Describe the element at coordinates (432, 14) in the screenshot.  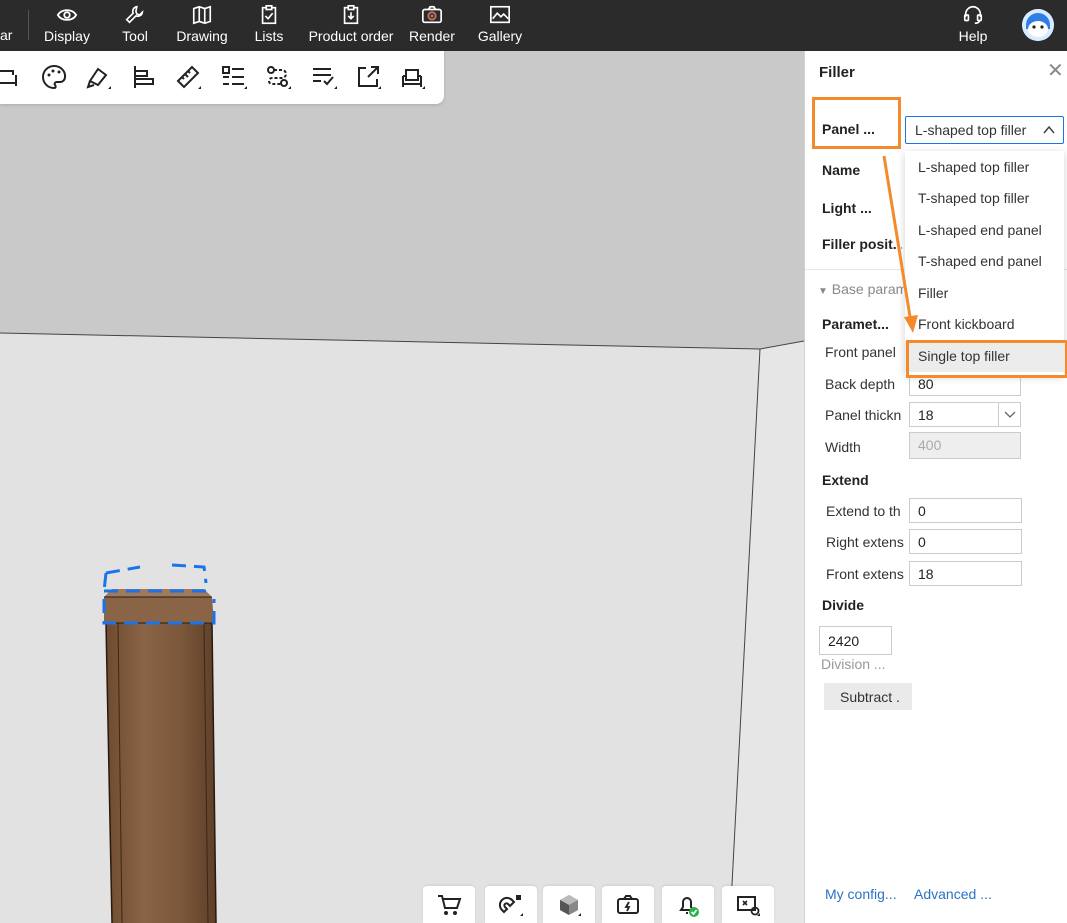
I see `camera-icon` at that location.